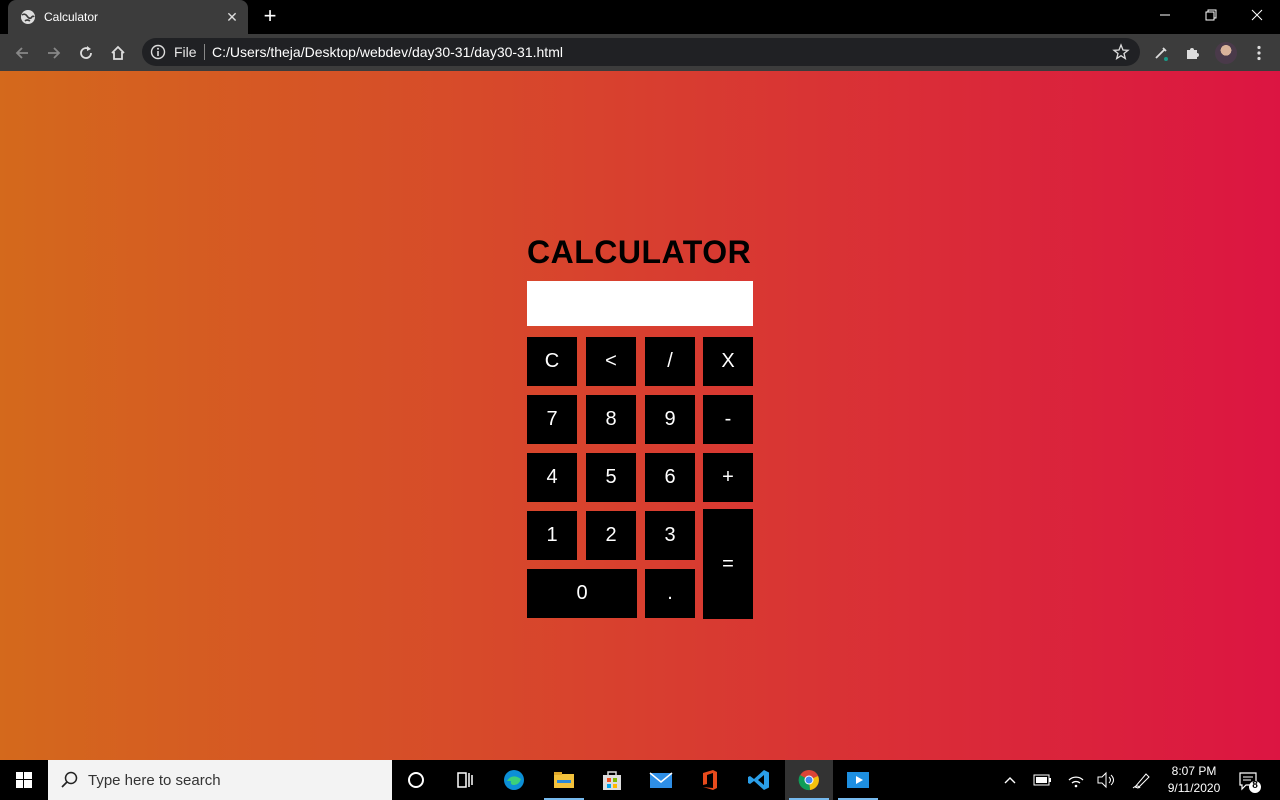  Describe the element at coordinates (611, 419) in the screenshot. I see `key-8-button: 8` at that location.